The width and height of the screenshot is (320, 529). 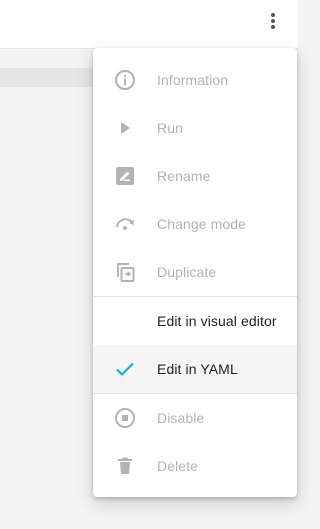 I want to click on overflow-menu-button, so click(x=273, y=23).